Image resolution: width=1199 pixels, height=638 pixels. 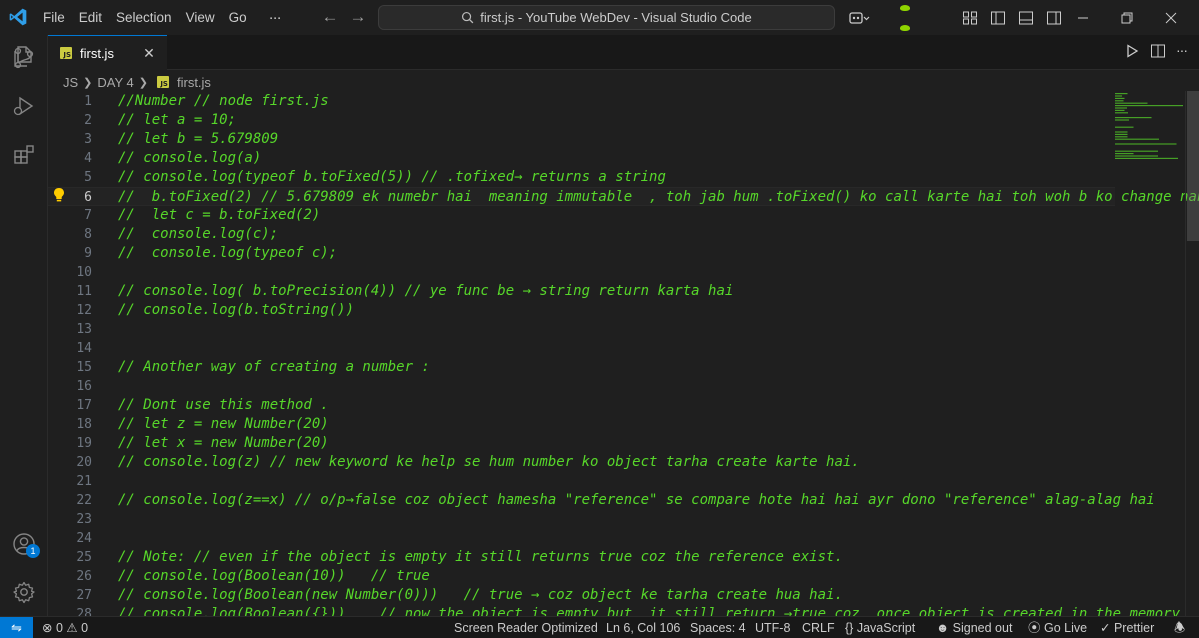 I want to click on more-actions-icon: ···, so click(x=1182, y=51).